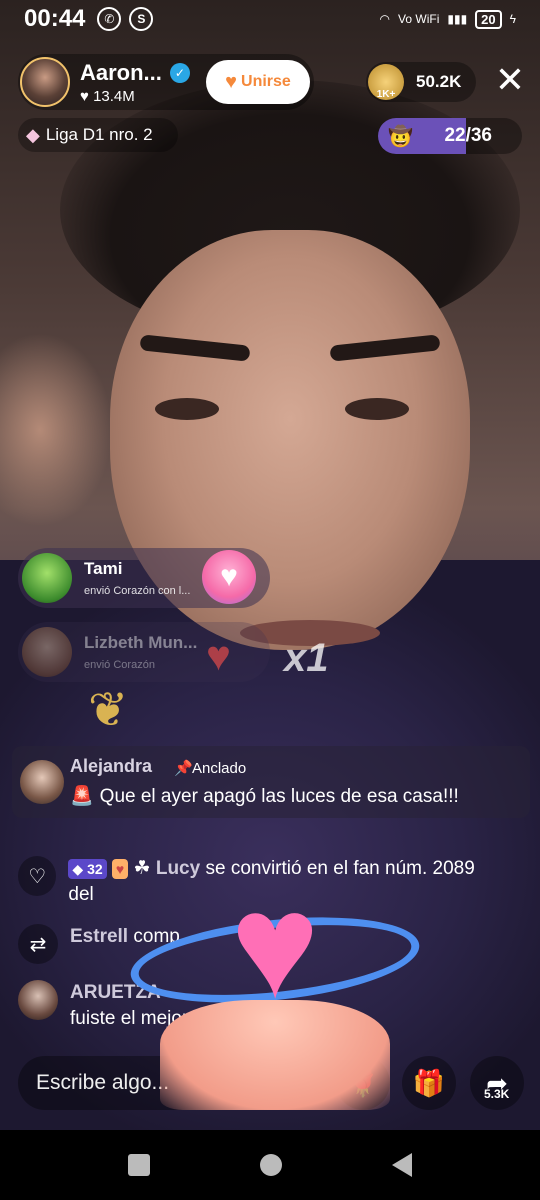 This screenshot has width=540, height=1200. I want to click on wifi-icon: ◠, so click(385, 19).